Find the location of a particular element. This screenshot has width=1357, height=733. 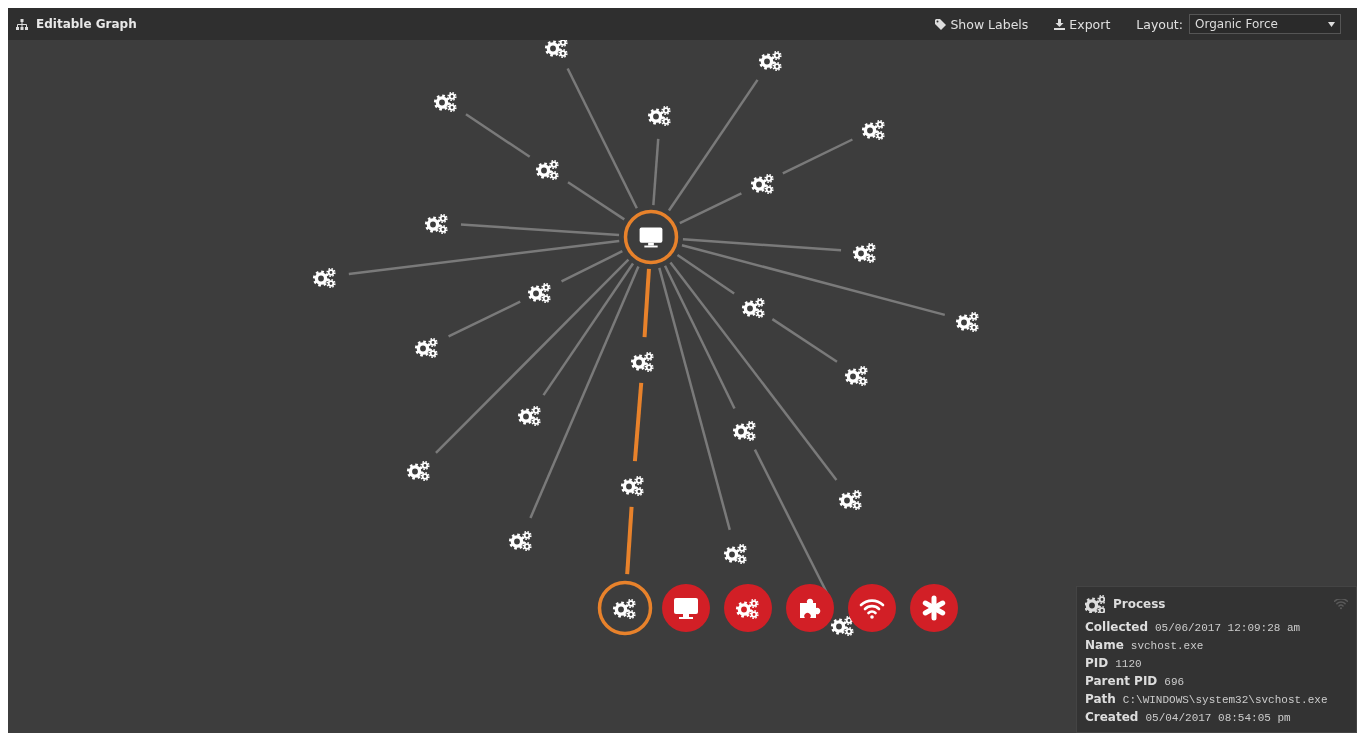

field-label: Created is located at coordinates (1112, 717).